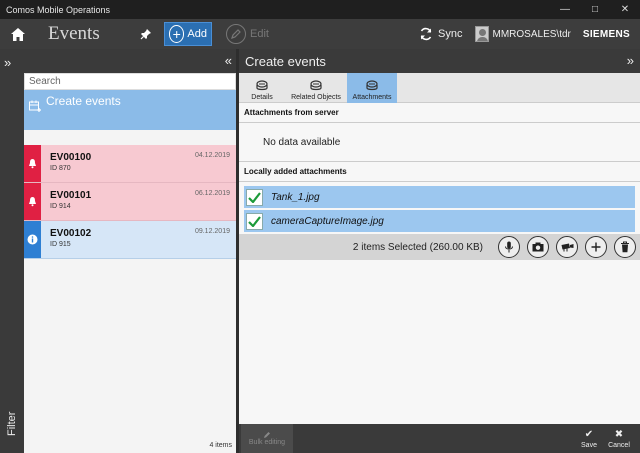 The width and height of the screenshot is (640, 453). I want to click on left-rail: » Filter, so click(12, 251).